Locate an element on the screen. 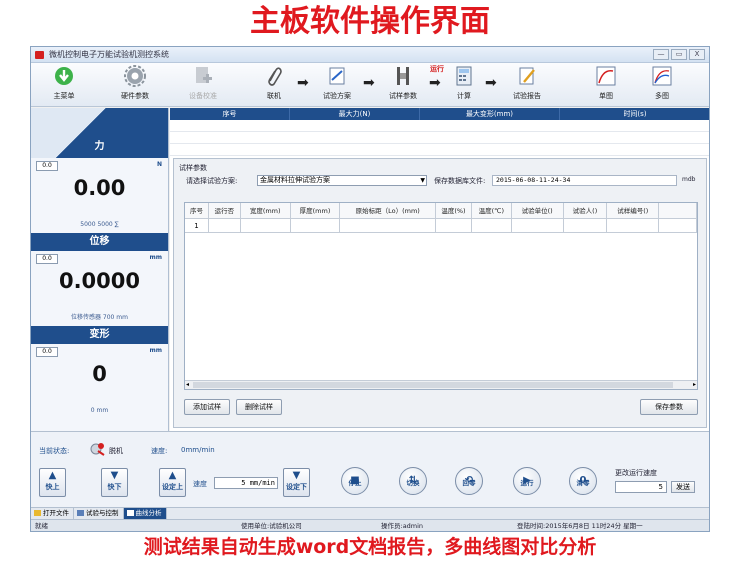  change-speed-label: 更改运行速度 is located at coordinates (636, 473).